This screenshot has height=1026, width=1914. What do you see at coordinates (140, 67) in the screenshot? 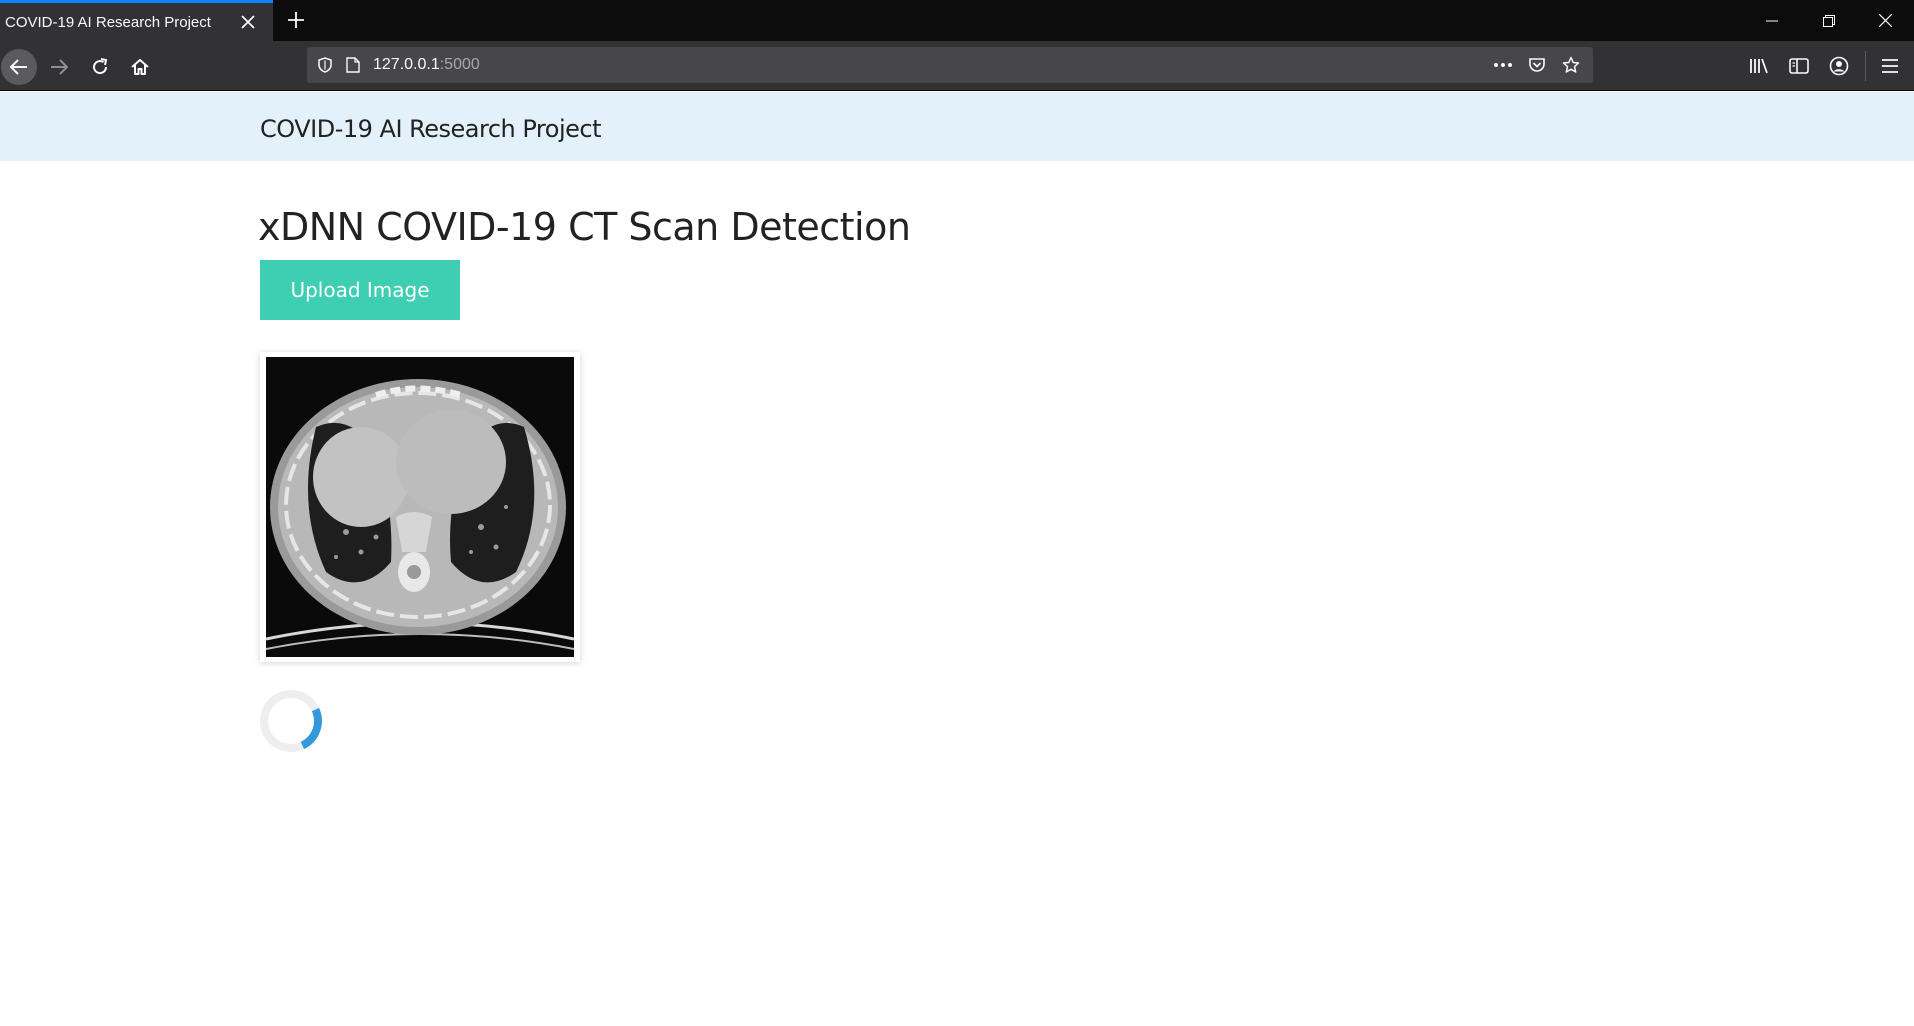
I see `home-icon` at bounding box center [140, 67].